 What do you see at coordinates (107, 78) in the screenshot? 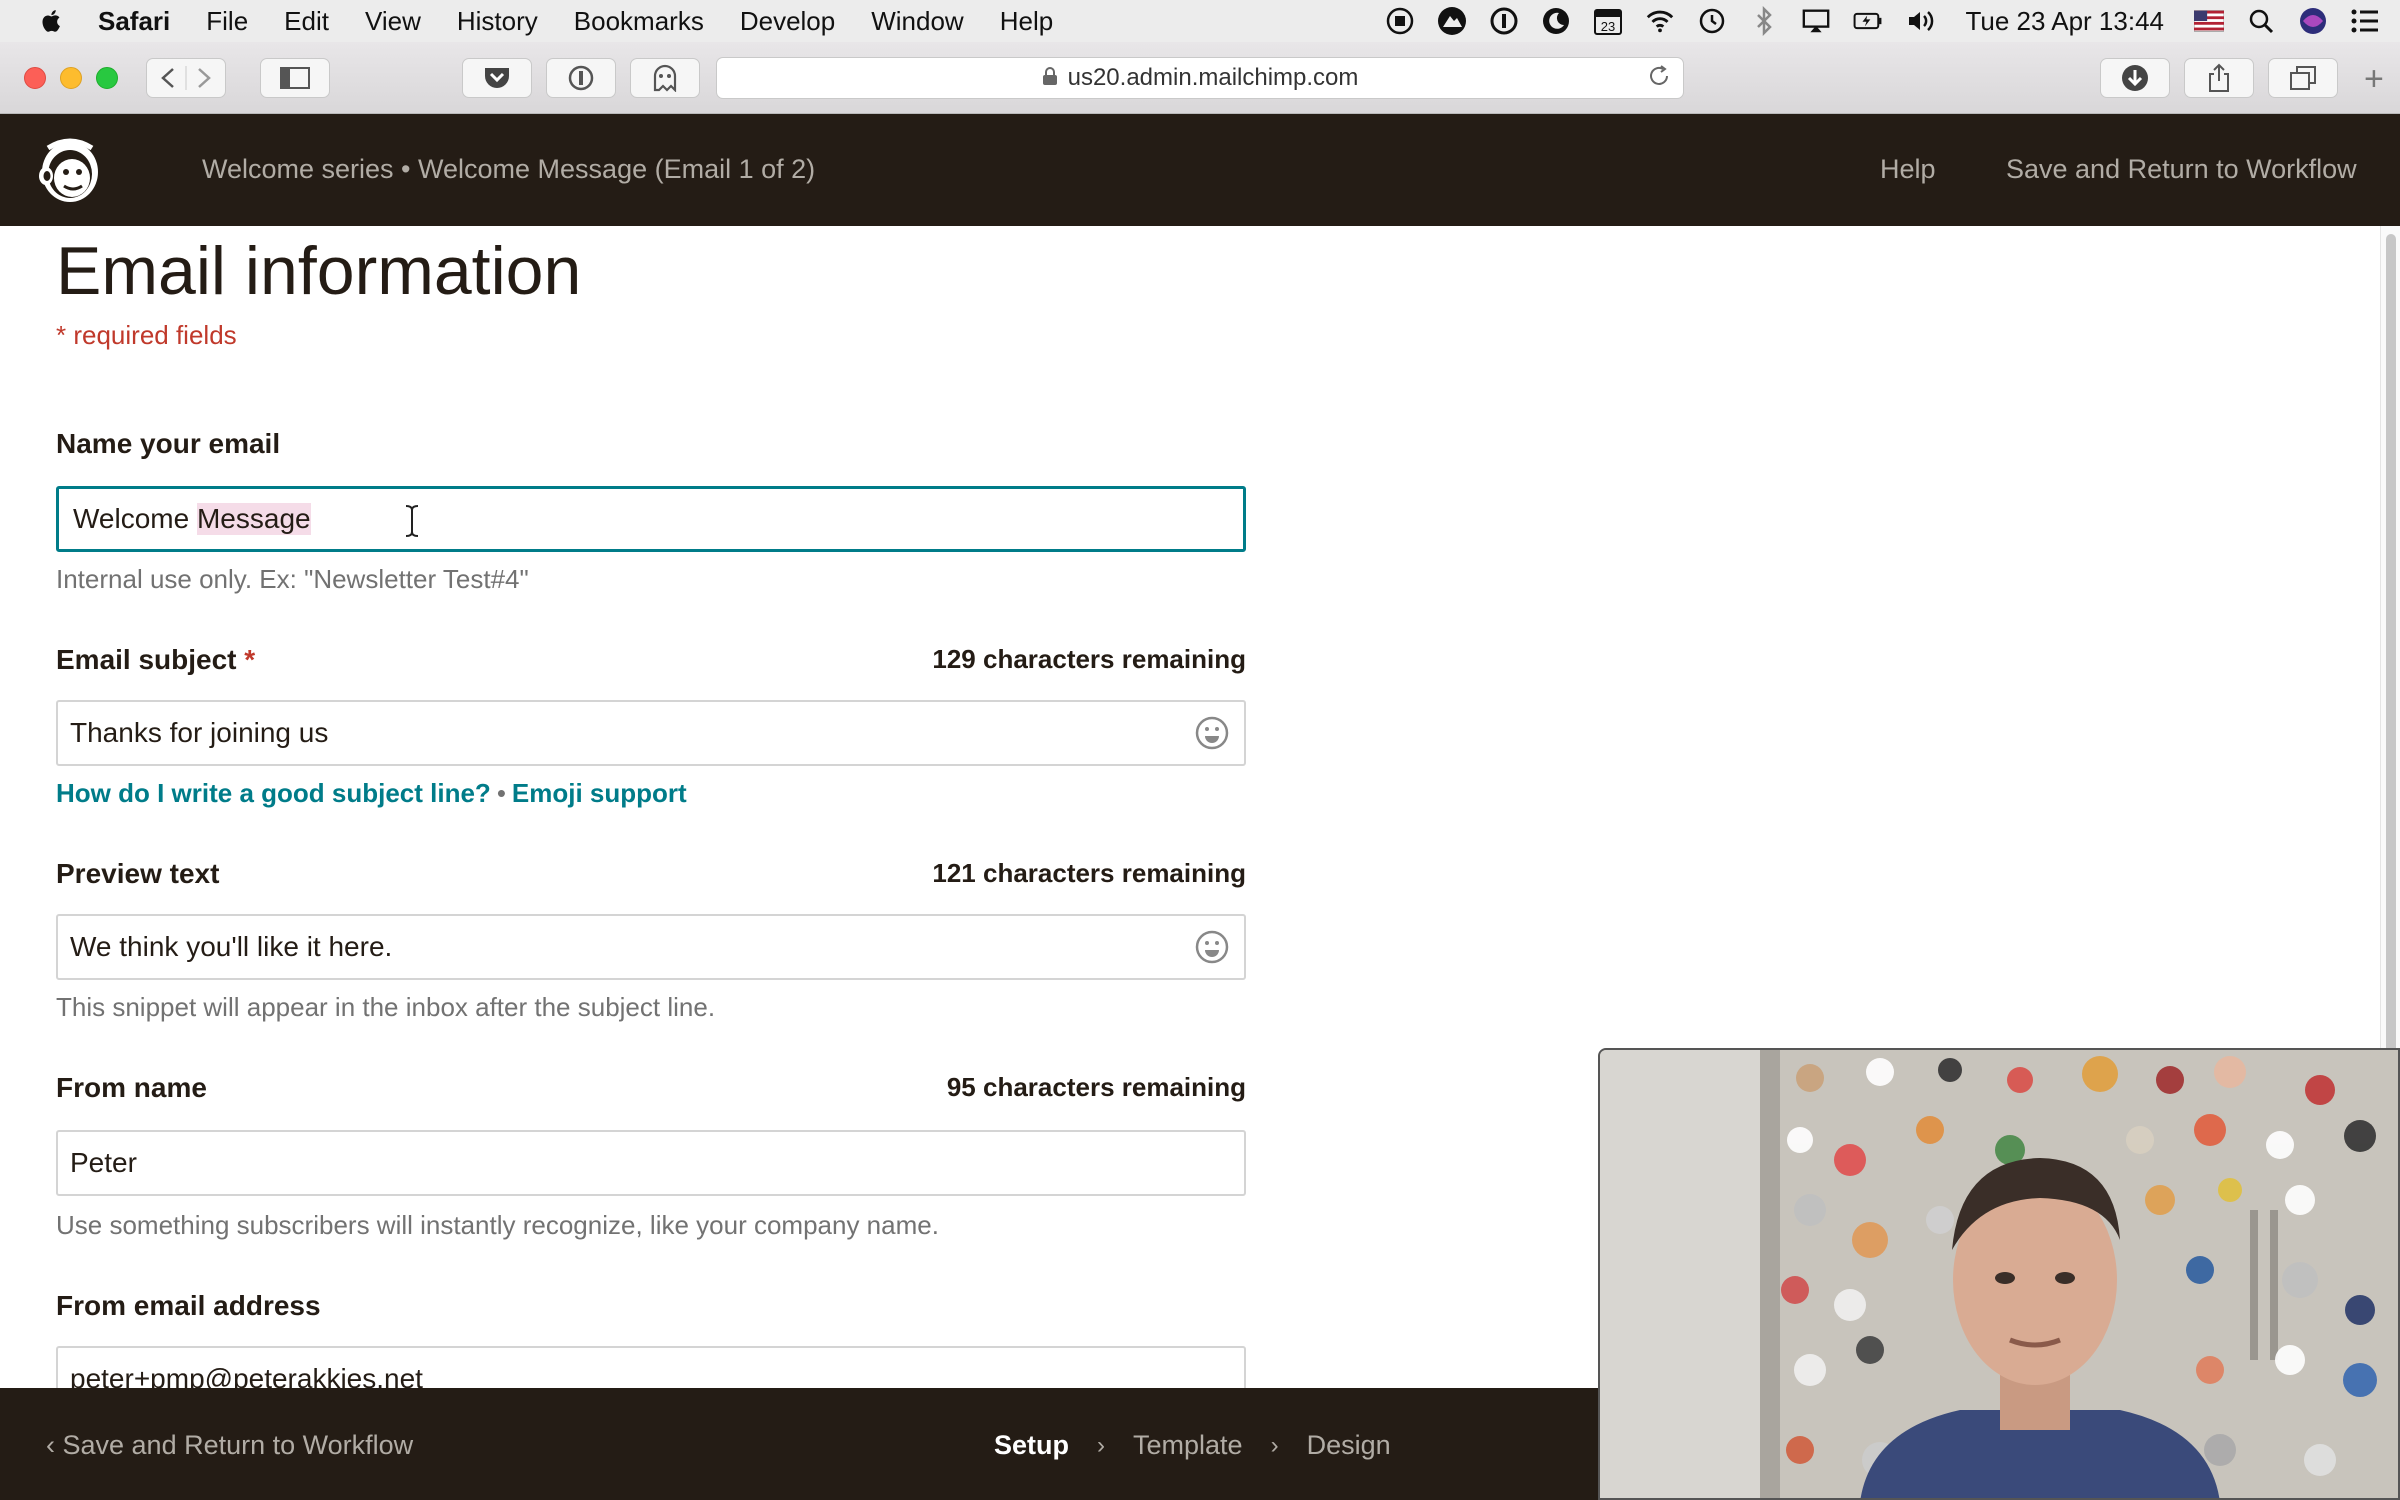
I see `window-zoom-button` at bounding box center [107, 78].